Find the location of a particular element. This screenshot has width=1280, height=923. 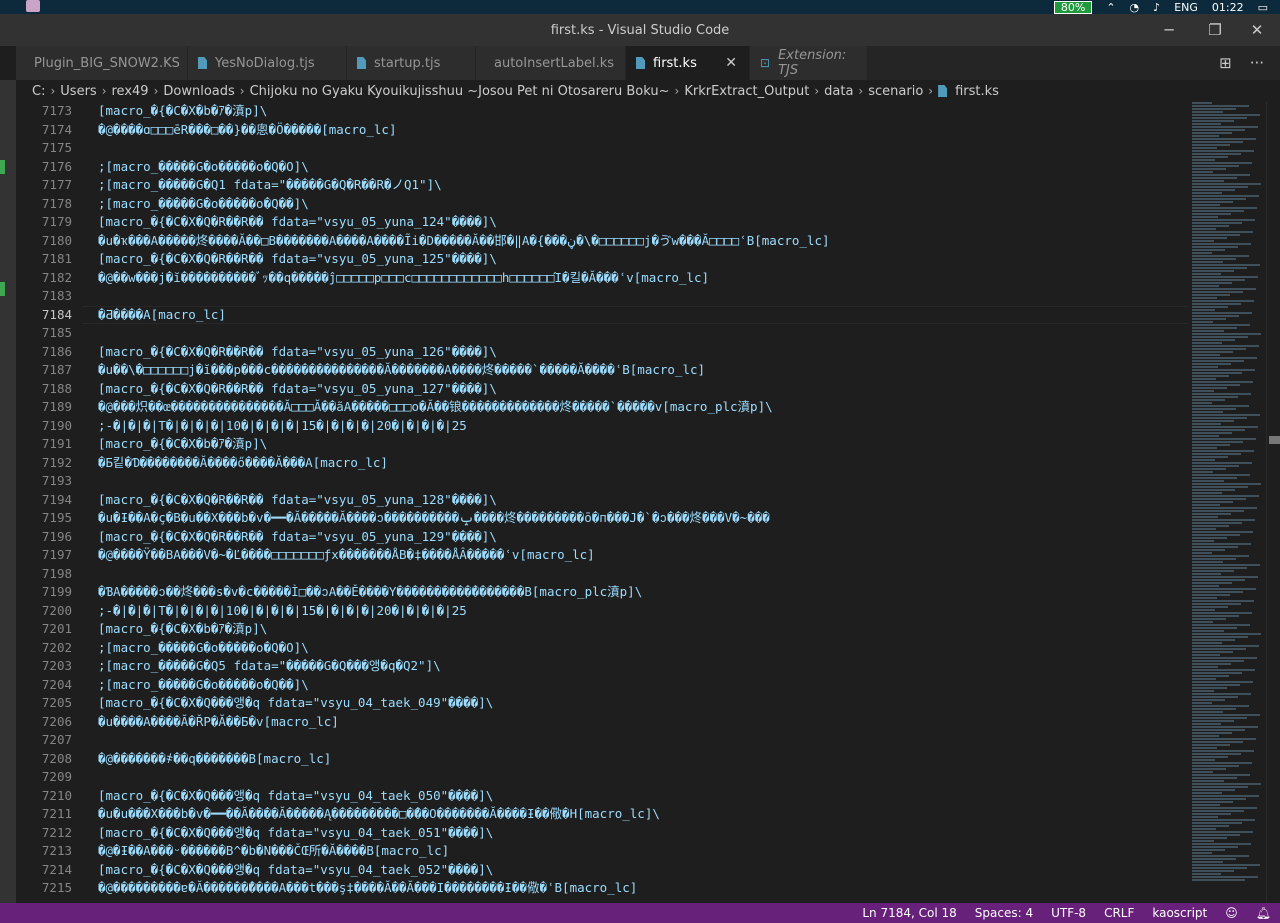

notification-icon: ▭ is located at coordinates (1263, 7).